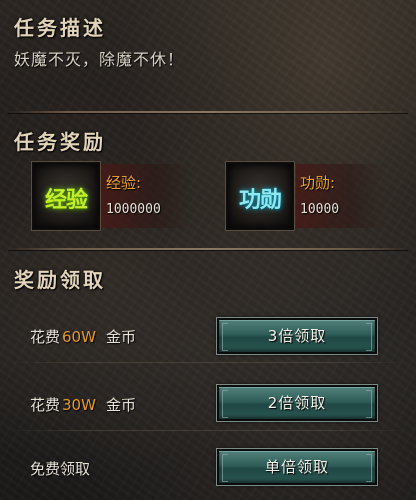 The width and height of the screenshot is (416, 500). I want to click on exp-icon-art: 经验, so click(66, 200).